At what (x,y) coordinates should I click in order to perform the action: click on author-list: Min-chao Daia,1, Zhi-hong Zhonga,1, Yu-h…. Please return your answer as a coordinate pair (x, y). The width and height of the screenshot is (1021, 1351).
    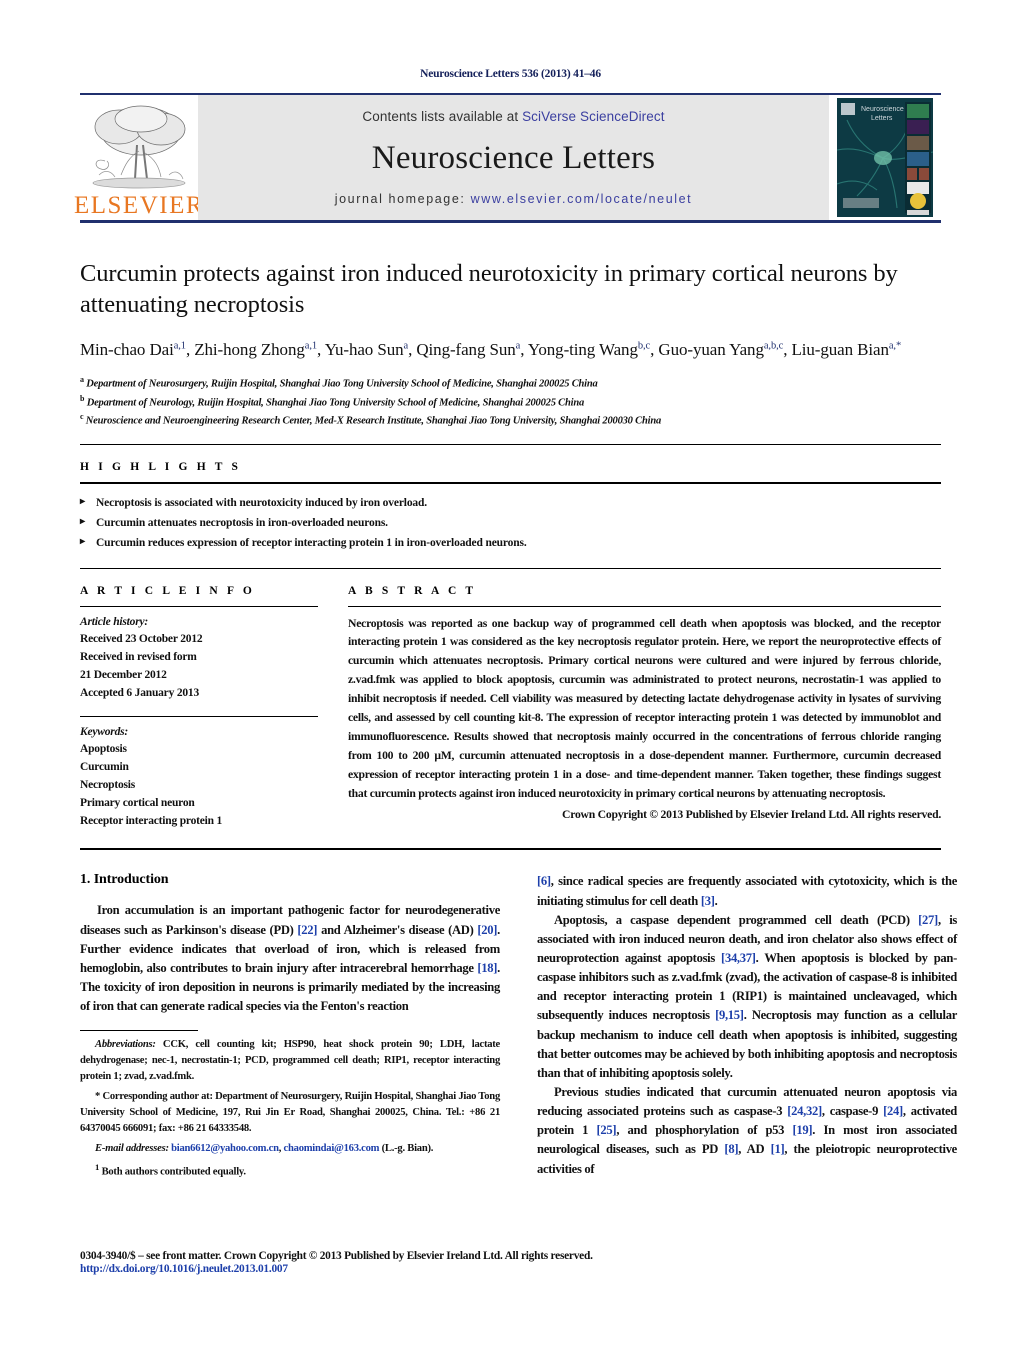
    Looking at the image, I should click on (491, 350).